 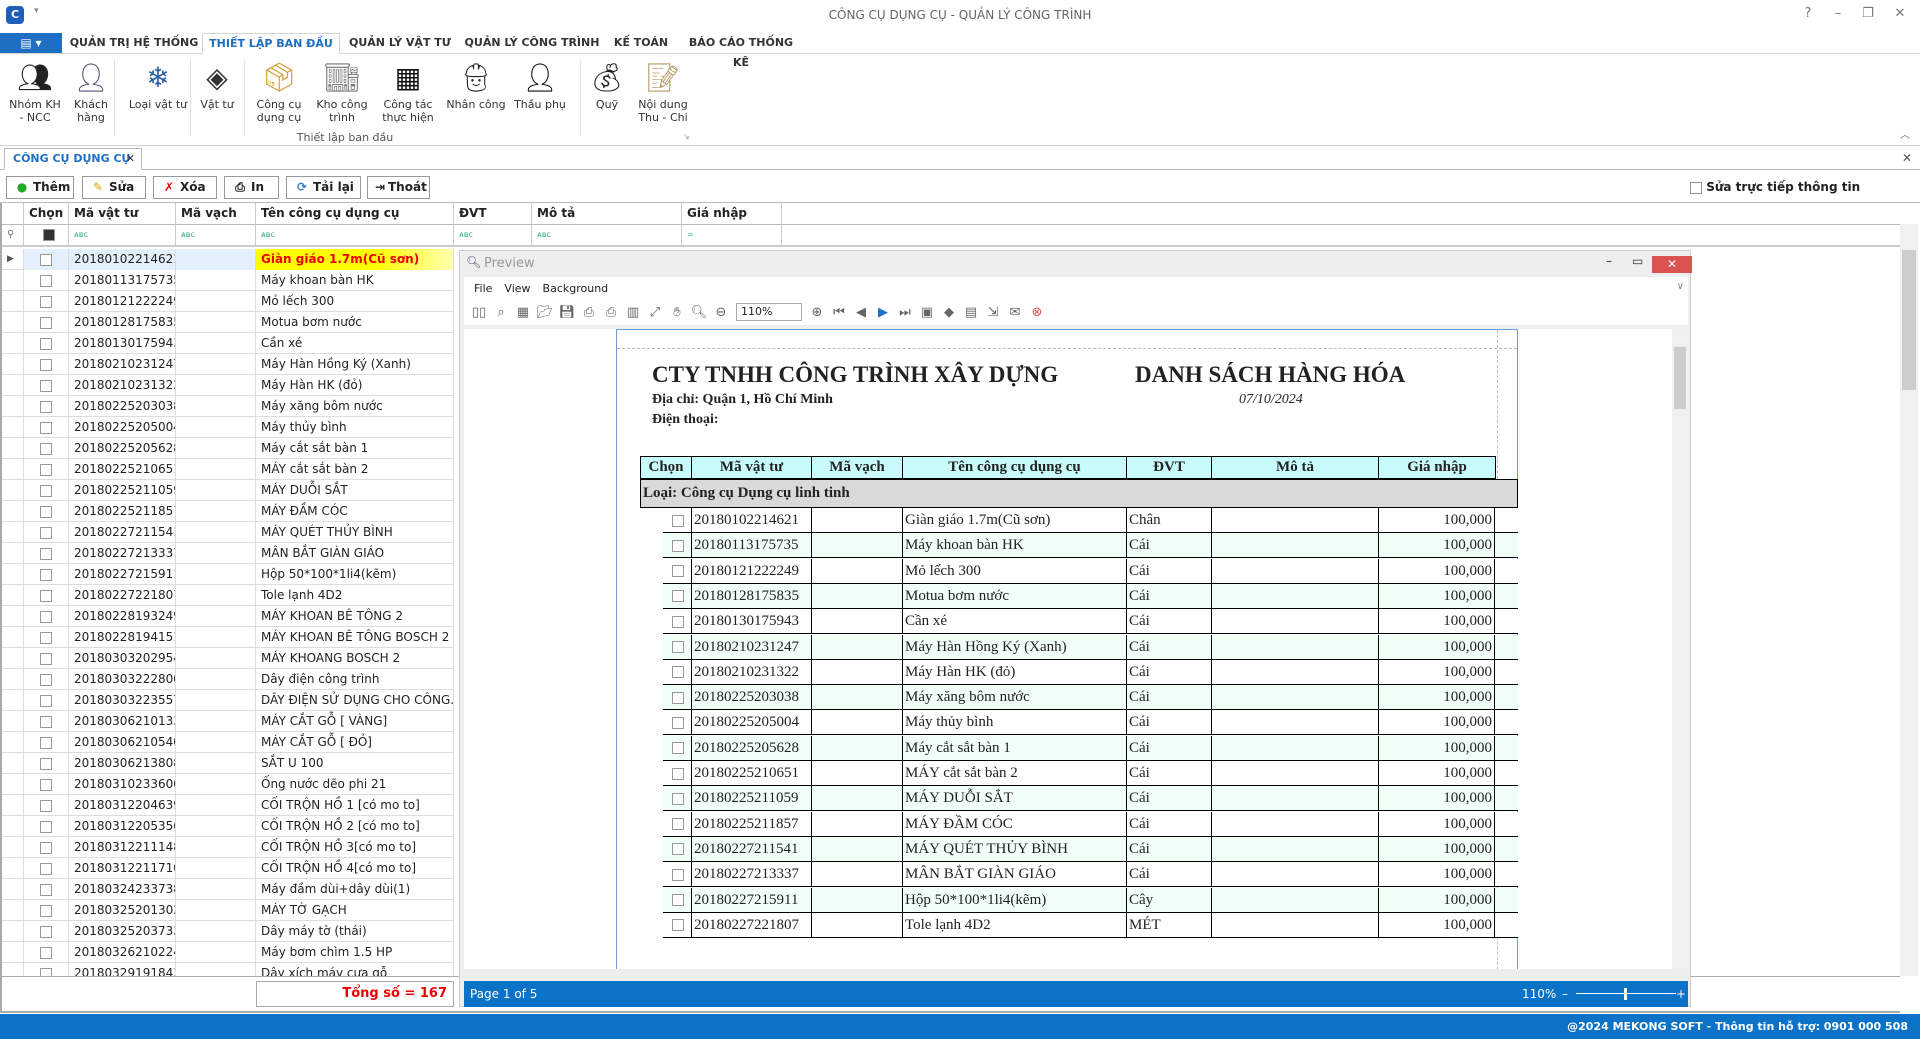 What do you see at coordinates (228, 784) in the screenshot?
I see `table-row: 20180310233600 Ống nước dẽo phi 21` at bounding box center [228, 784].